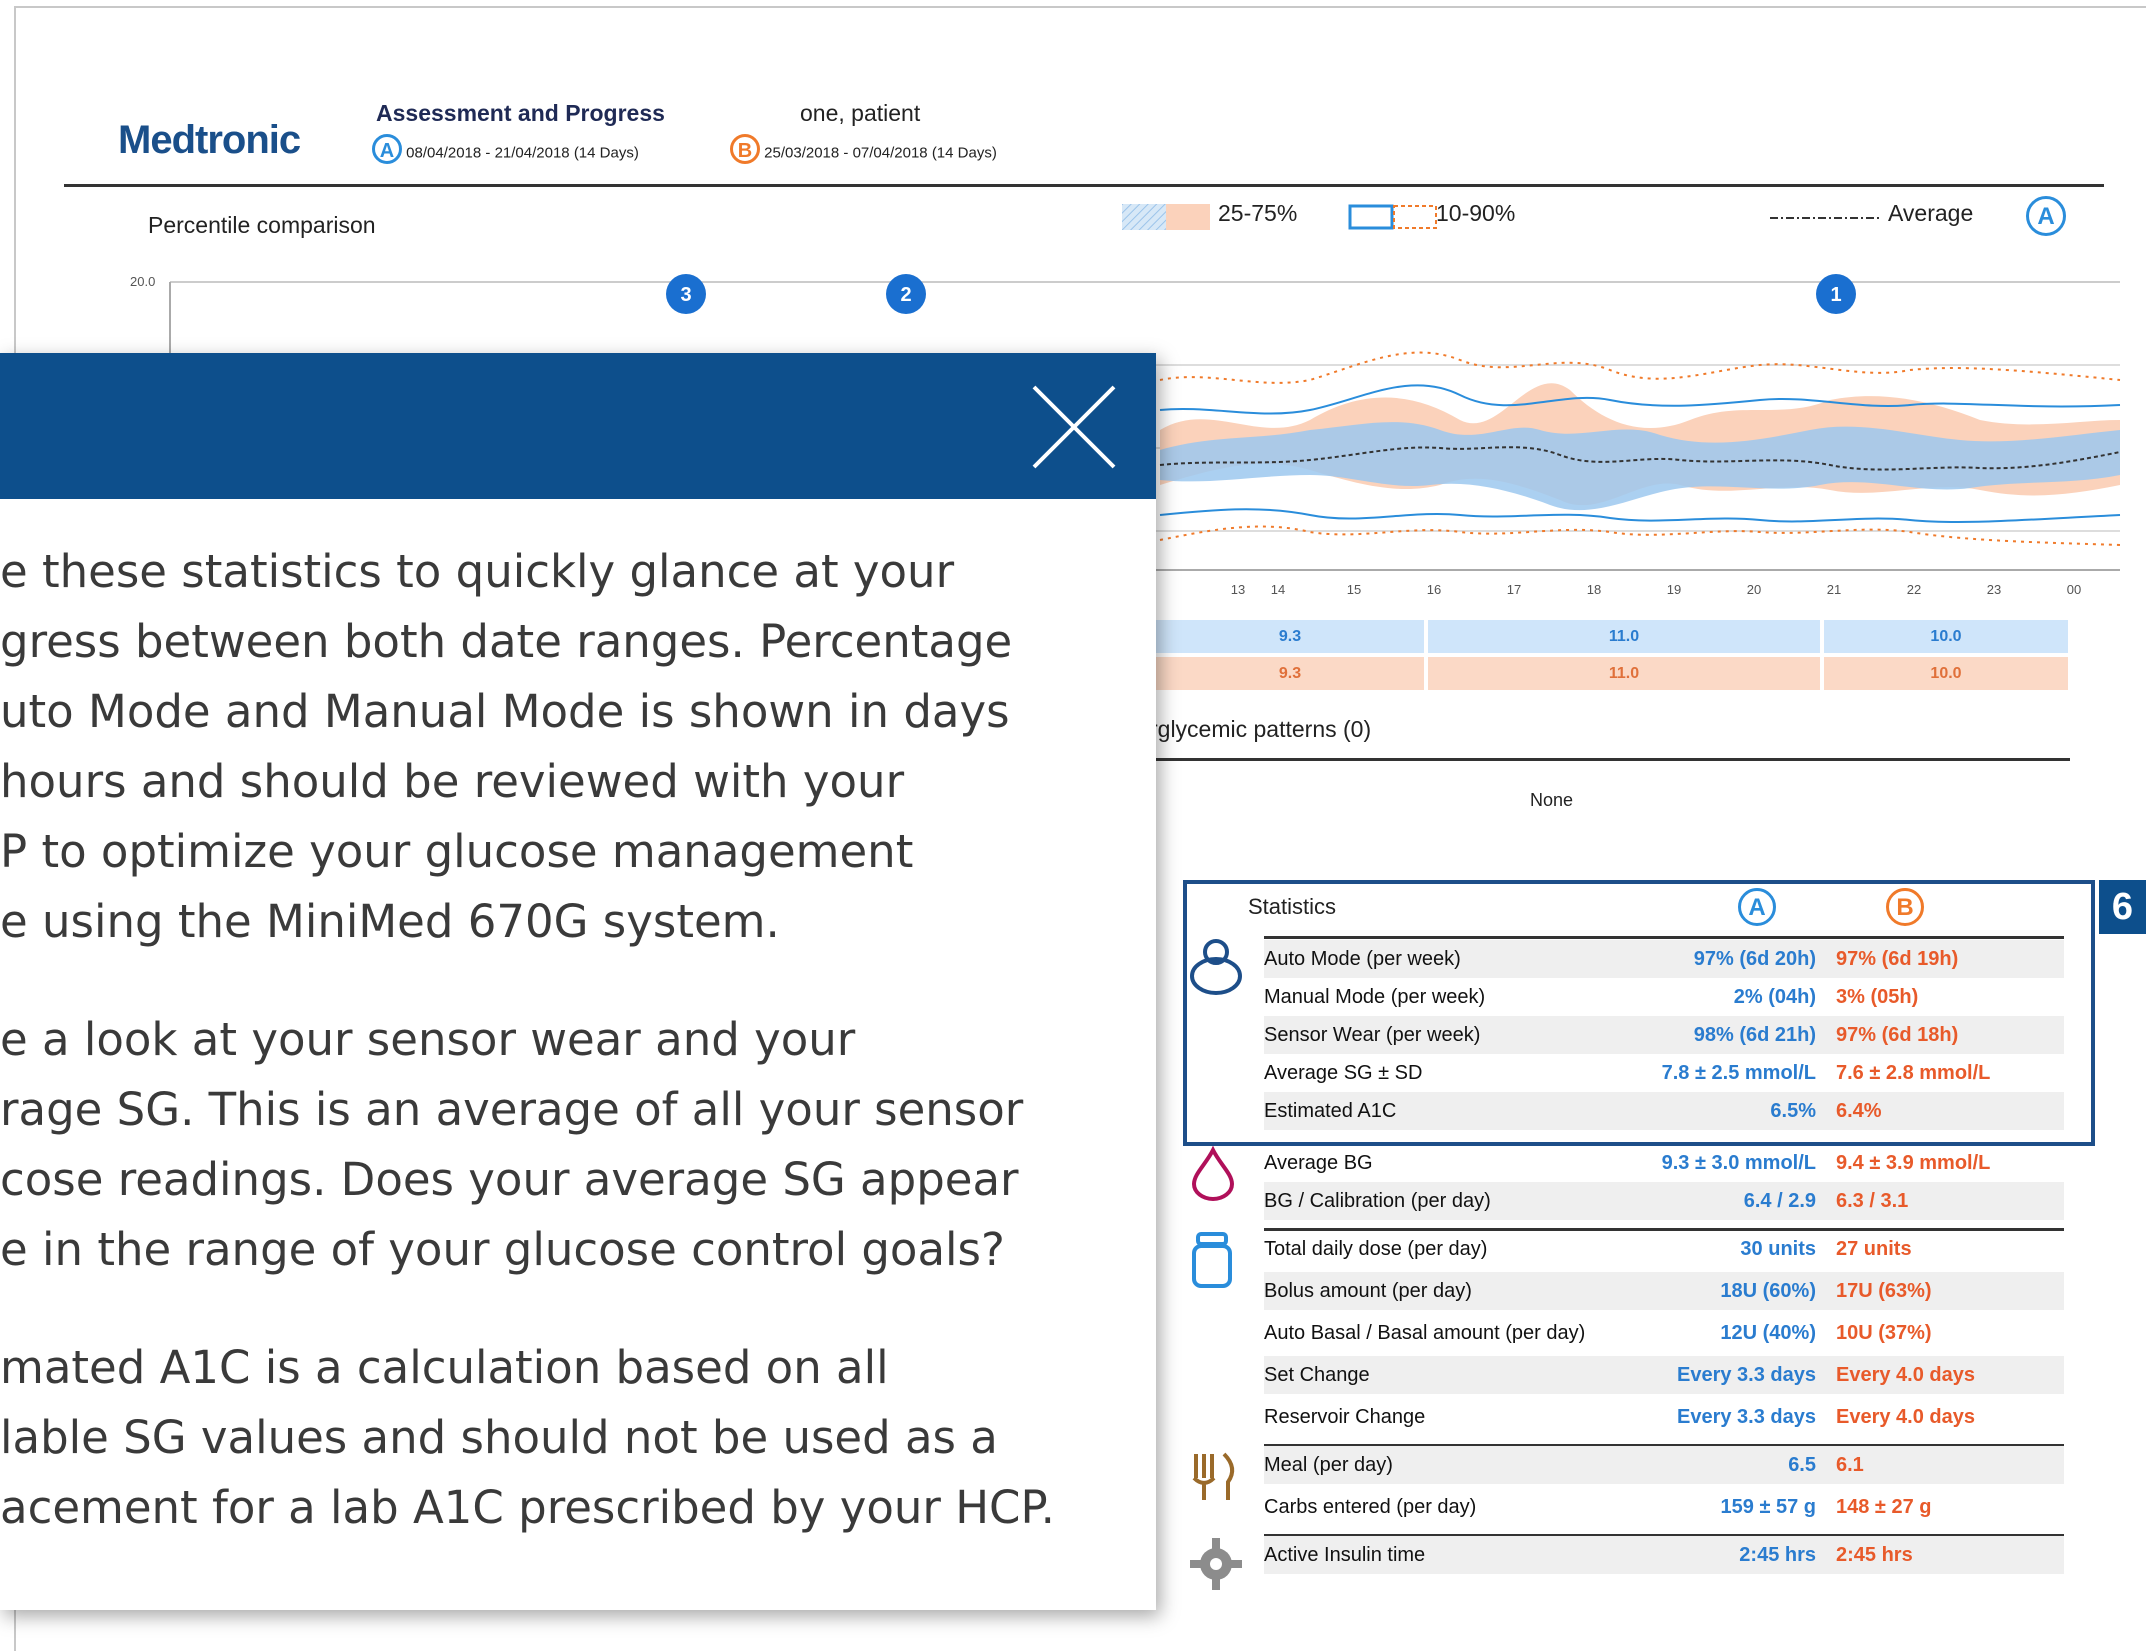 Image resolution: width=2146 pixels, height=1651 pixels. Describe the element at coordinates (860, 113) in the screenshot. I see `patient-name: one, patient` at that location.